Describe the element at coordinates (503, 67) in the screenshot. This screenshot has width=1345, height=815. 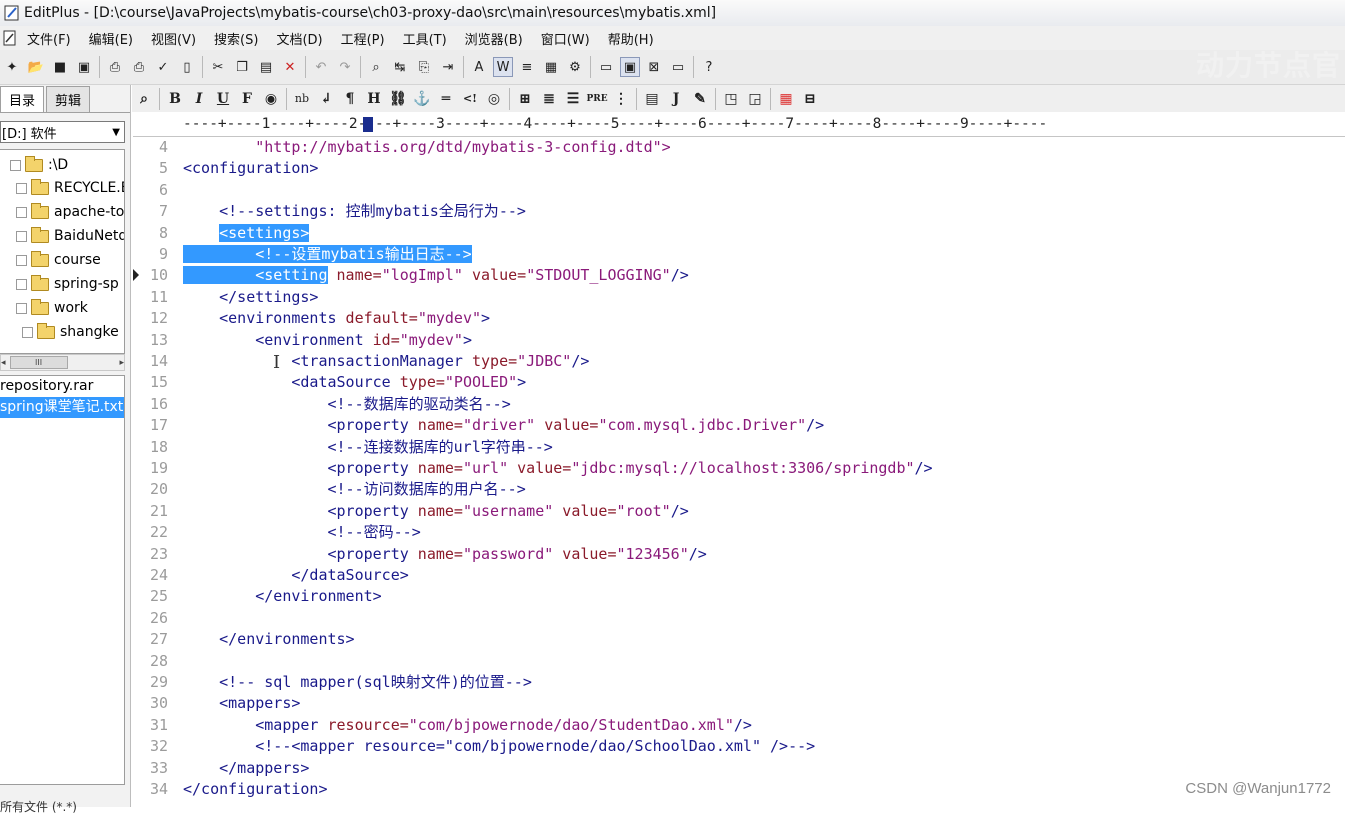
I see `word-wrap-icon: W` at that location.